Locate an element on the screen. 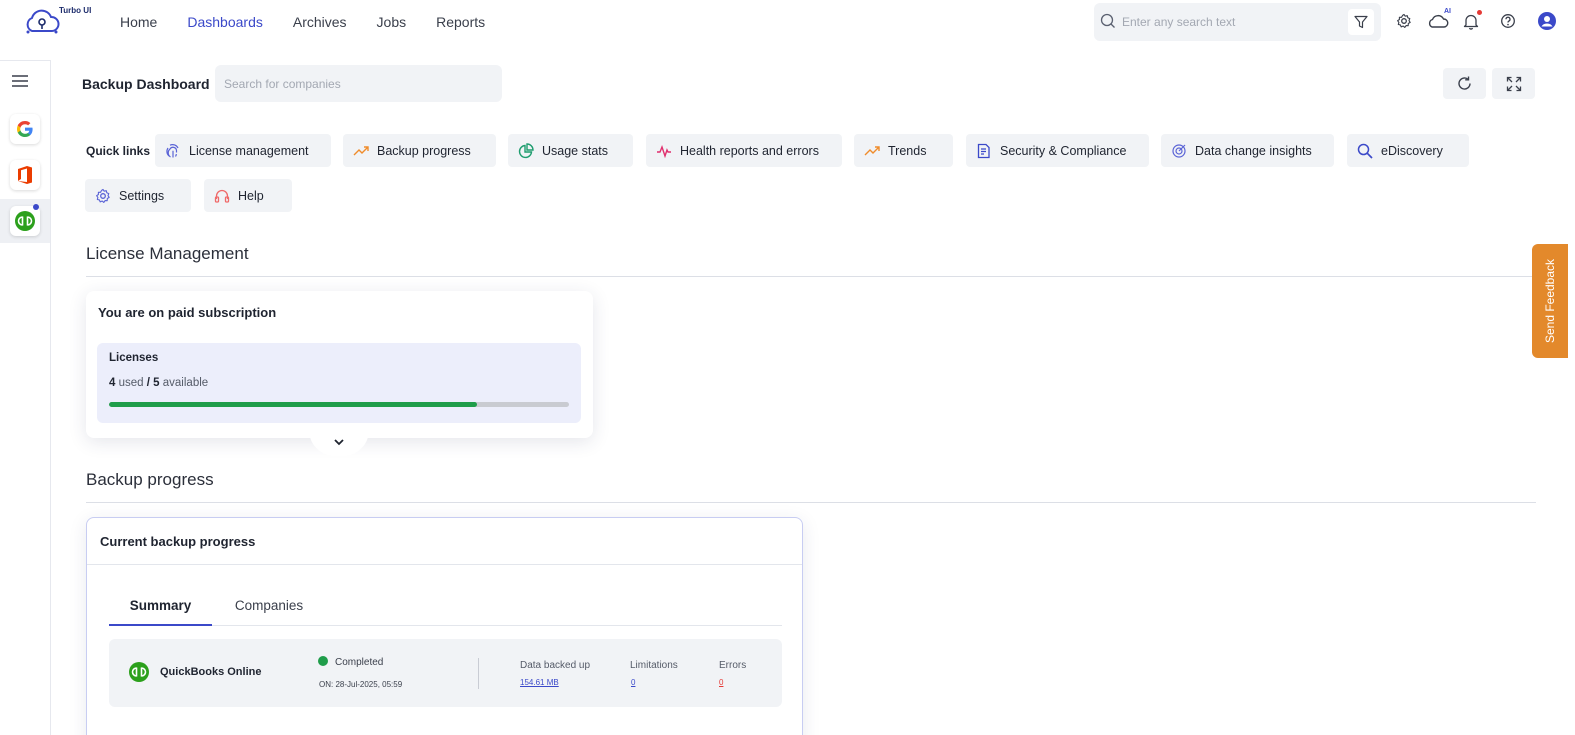 Image resolution: width=1575 pixels, height=735 pixels. sidebar-active-indicator is located at coordinates (36, 207).